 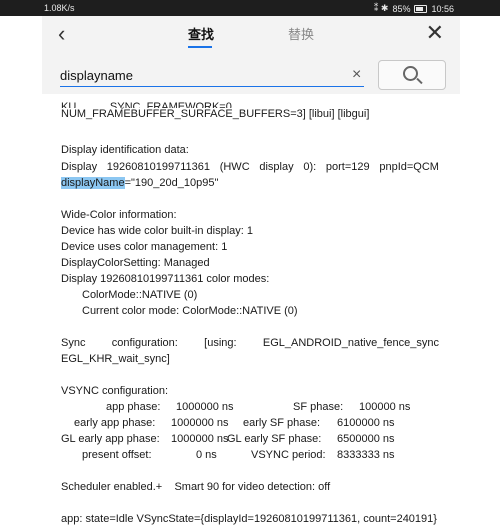 What do you see at coordinates (356, 75) in the screenshot?
I see `clear-icon: ×` at bounding box center [356, 75].